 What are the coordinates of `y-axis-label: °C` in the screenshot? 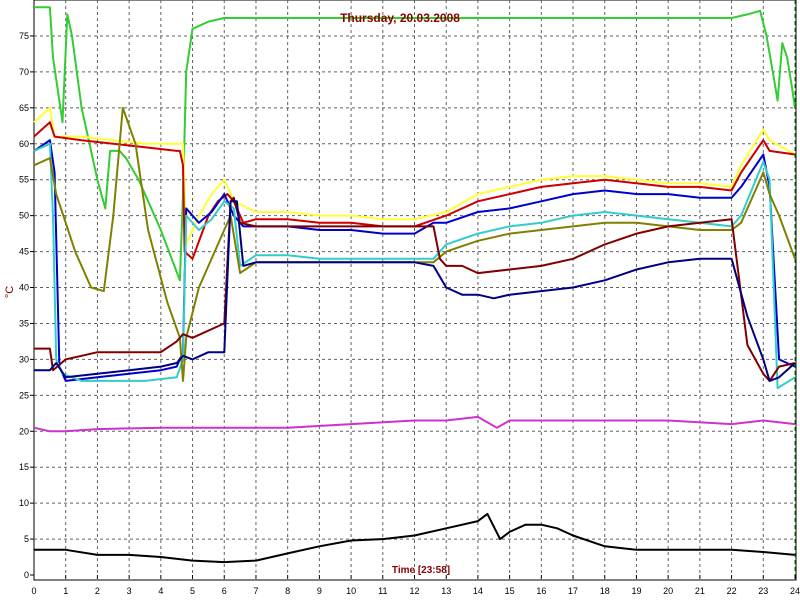 It's located at (10, 292).